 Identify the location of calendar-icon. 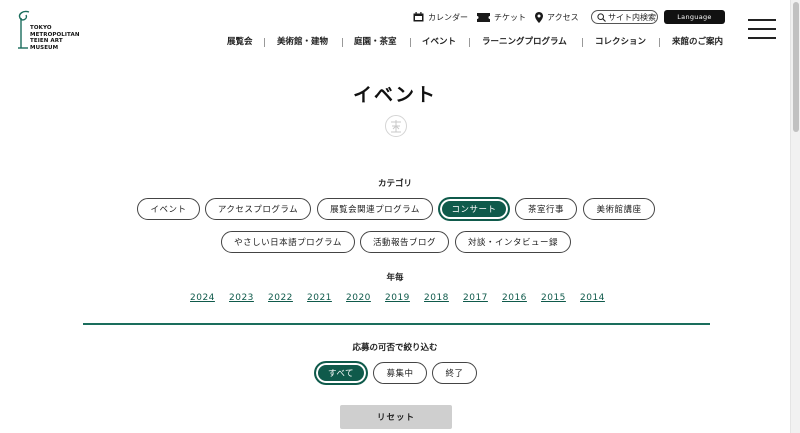
(418, 17).